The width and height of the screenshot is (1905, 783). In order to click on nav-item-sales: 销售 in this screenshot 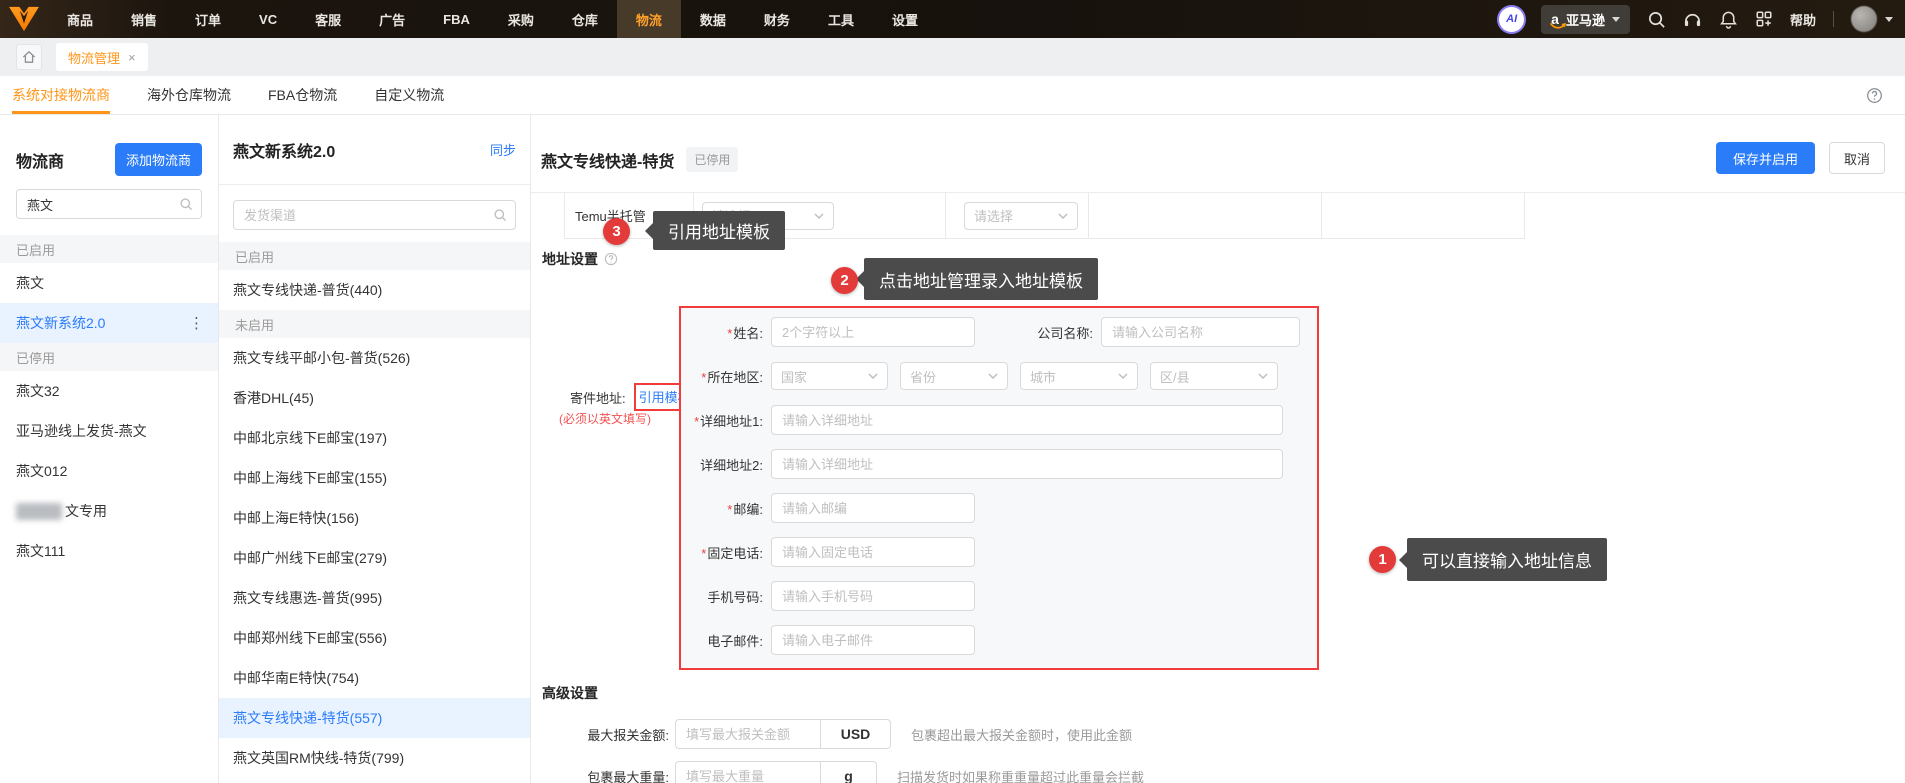, I will do `click(144, 19)`.